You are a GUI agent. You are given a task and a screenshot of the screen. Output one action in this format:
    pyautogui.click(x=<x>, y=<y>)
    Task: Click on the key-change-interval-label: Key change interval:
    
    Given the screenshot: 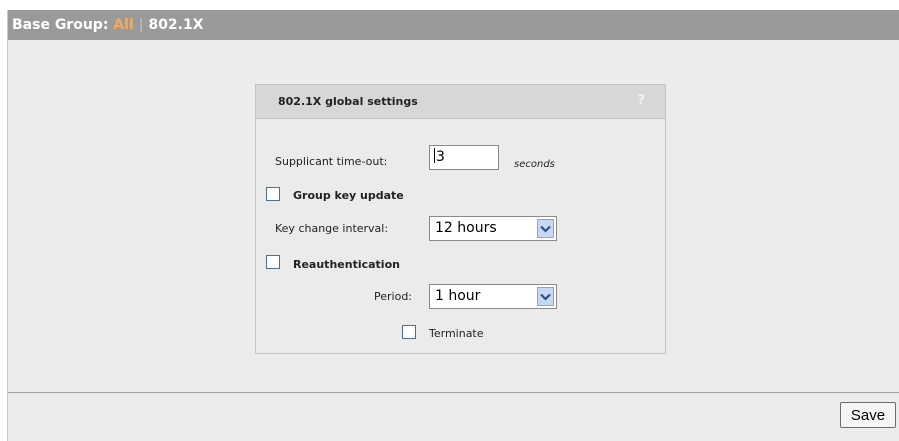 What is the action you would take?
    pyautogui.click(x=332, y=228)
    